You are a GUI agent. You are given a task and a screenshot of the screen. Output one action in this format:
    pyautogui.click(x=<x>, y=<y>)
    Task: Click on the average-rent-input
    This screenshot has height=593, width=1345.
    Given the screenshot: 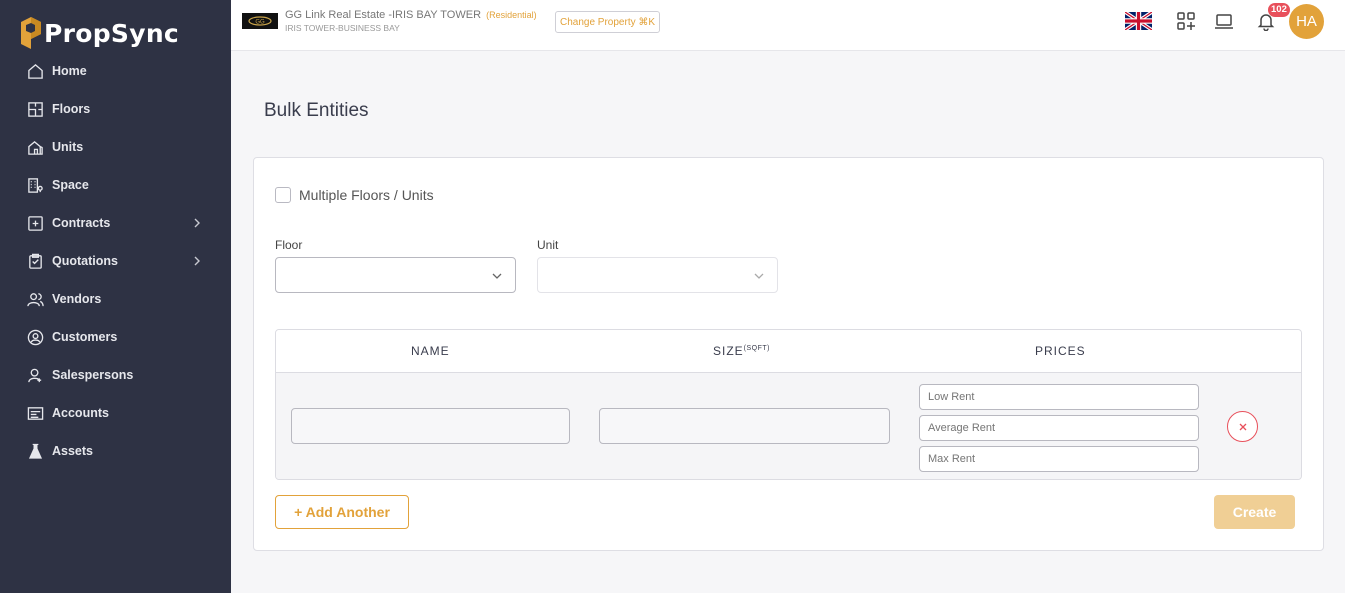 What is the action you would take?
    pyautogui.click(x=1059, y=428)
    